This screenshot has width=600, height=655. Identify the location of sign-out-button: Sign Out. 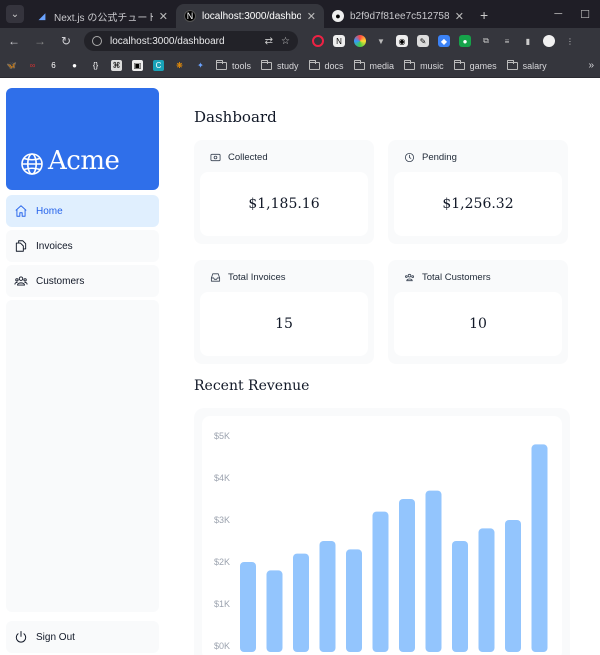
(82, 637).